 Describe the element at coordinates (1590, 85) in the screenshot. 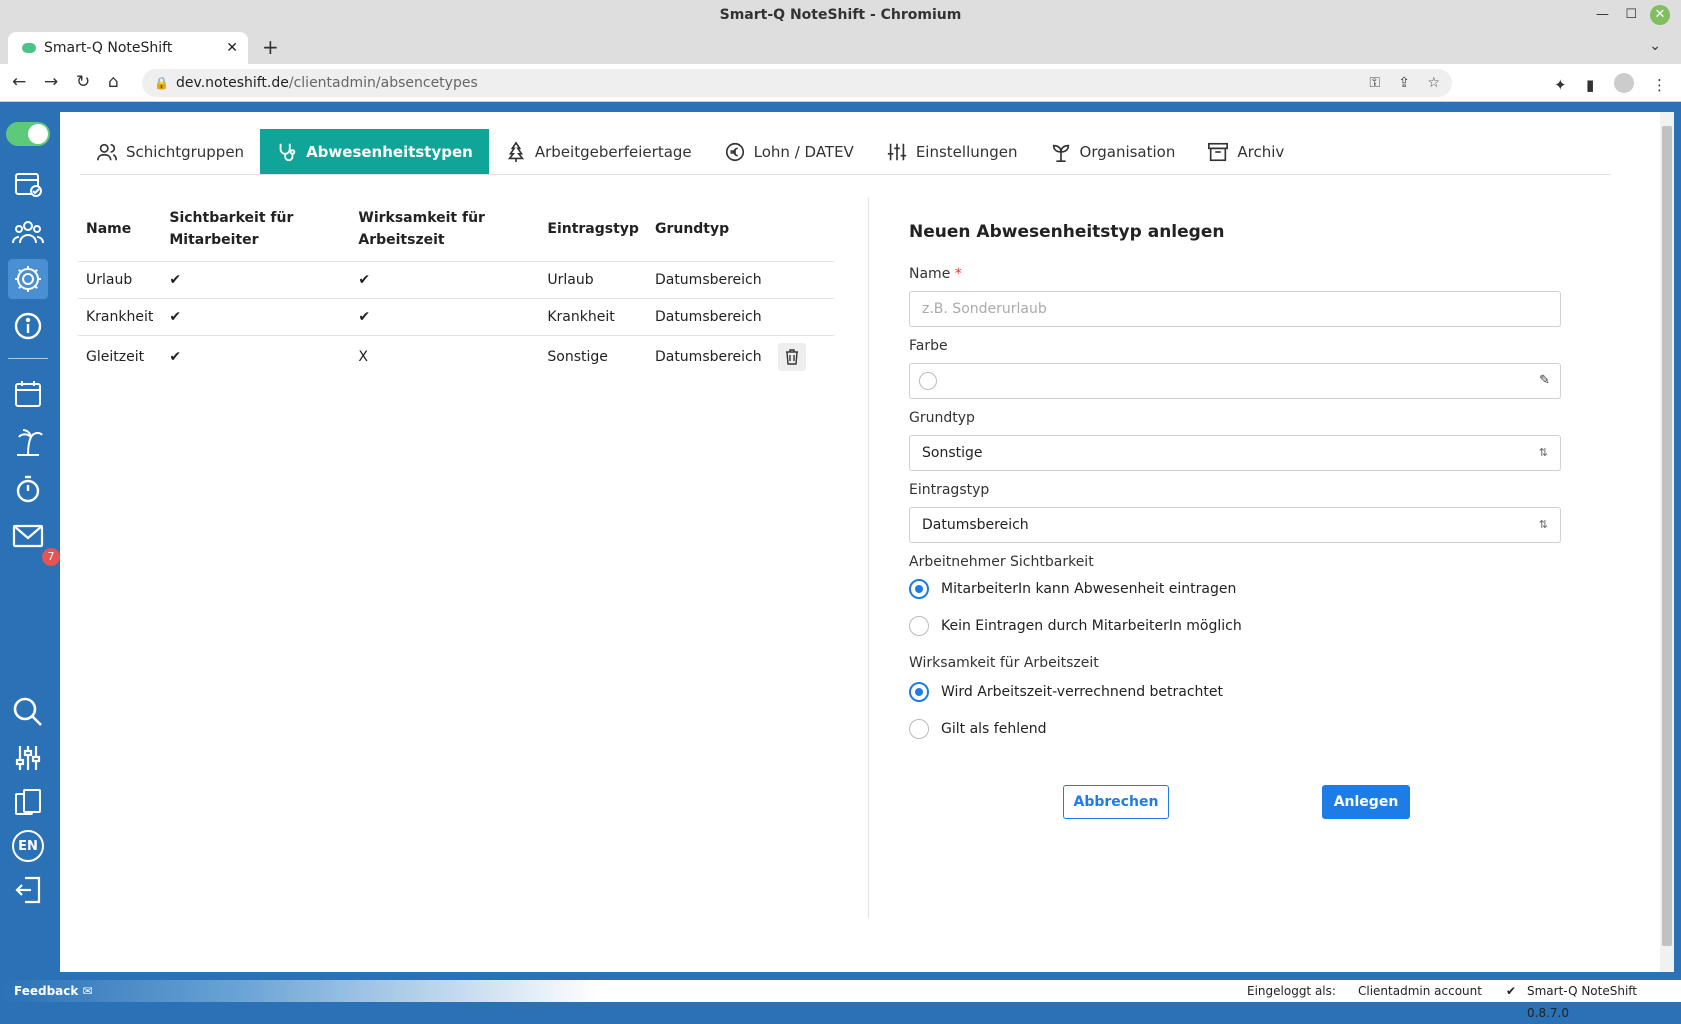

I see `side-panel-icon: ▮` at that location.